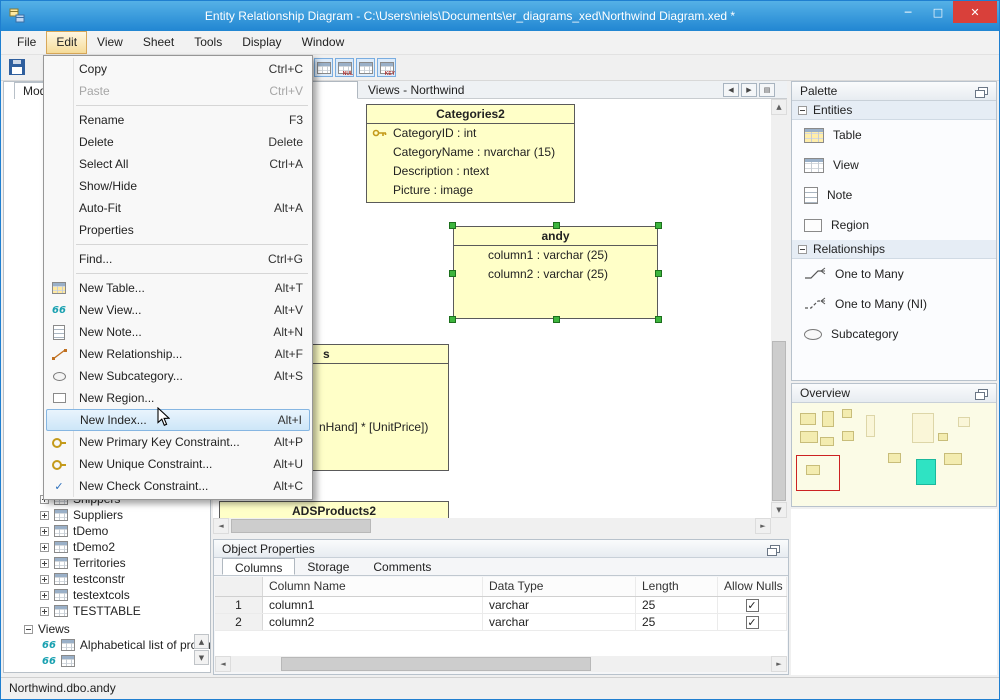 This screenshot has height=700, width=1000. Describe the element at coordinates (208, 42) in the screenshot. I see `menu-tools: Tools` at that location.